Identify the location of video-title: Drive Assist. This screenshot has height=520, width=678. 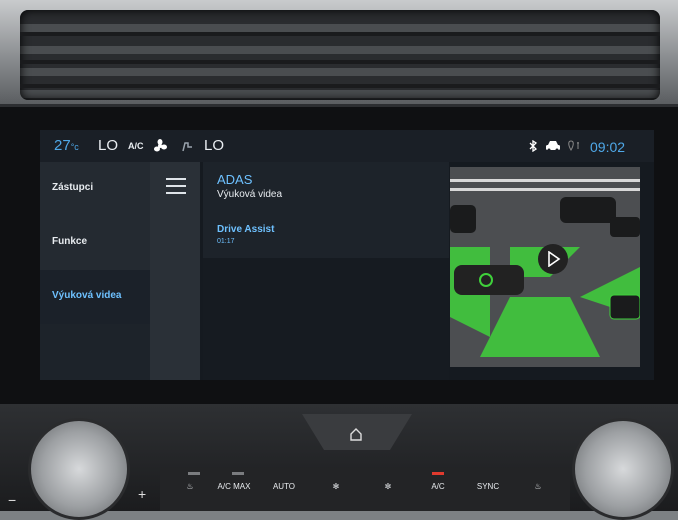
(246, 229).